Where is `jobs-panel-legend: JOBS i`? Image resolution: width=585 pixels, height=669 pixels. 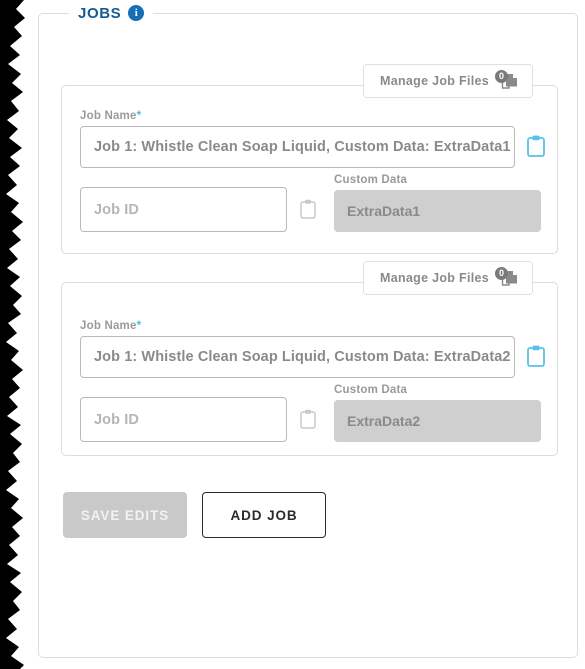
jobs-panel-legend: JOBS i is located at coordinates (111, 13).